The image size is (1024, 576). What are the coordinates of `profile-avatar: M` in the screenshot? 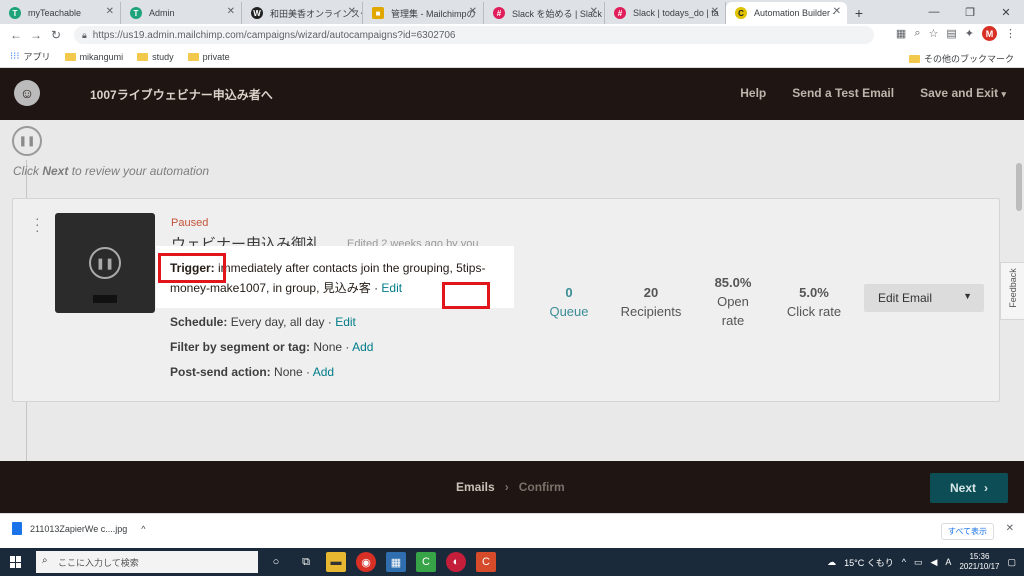 It's located at (989, 33).